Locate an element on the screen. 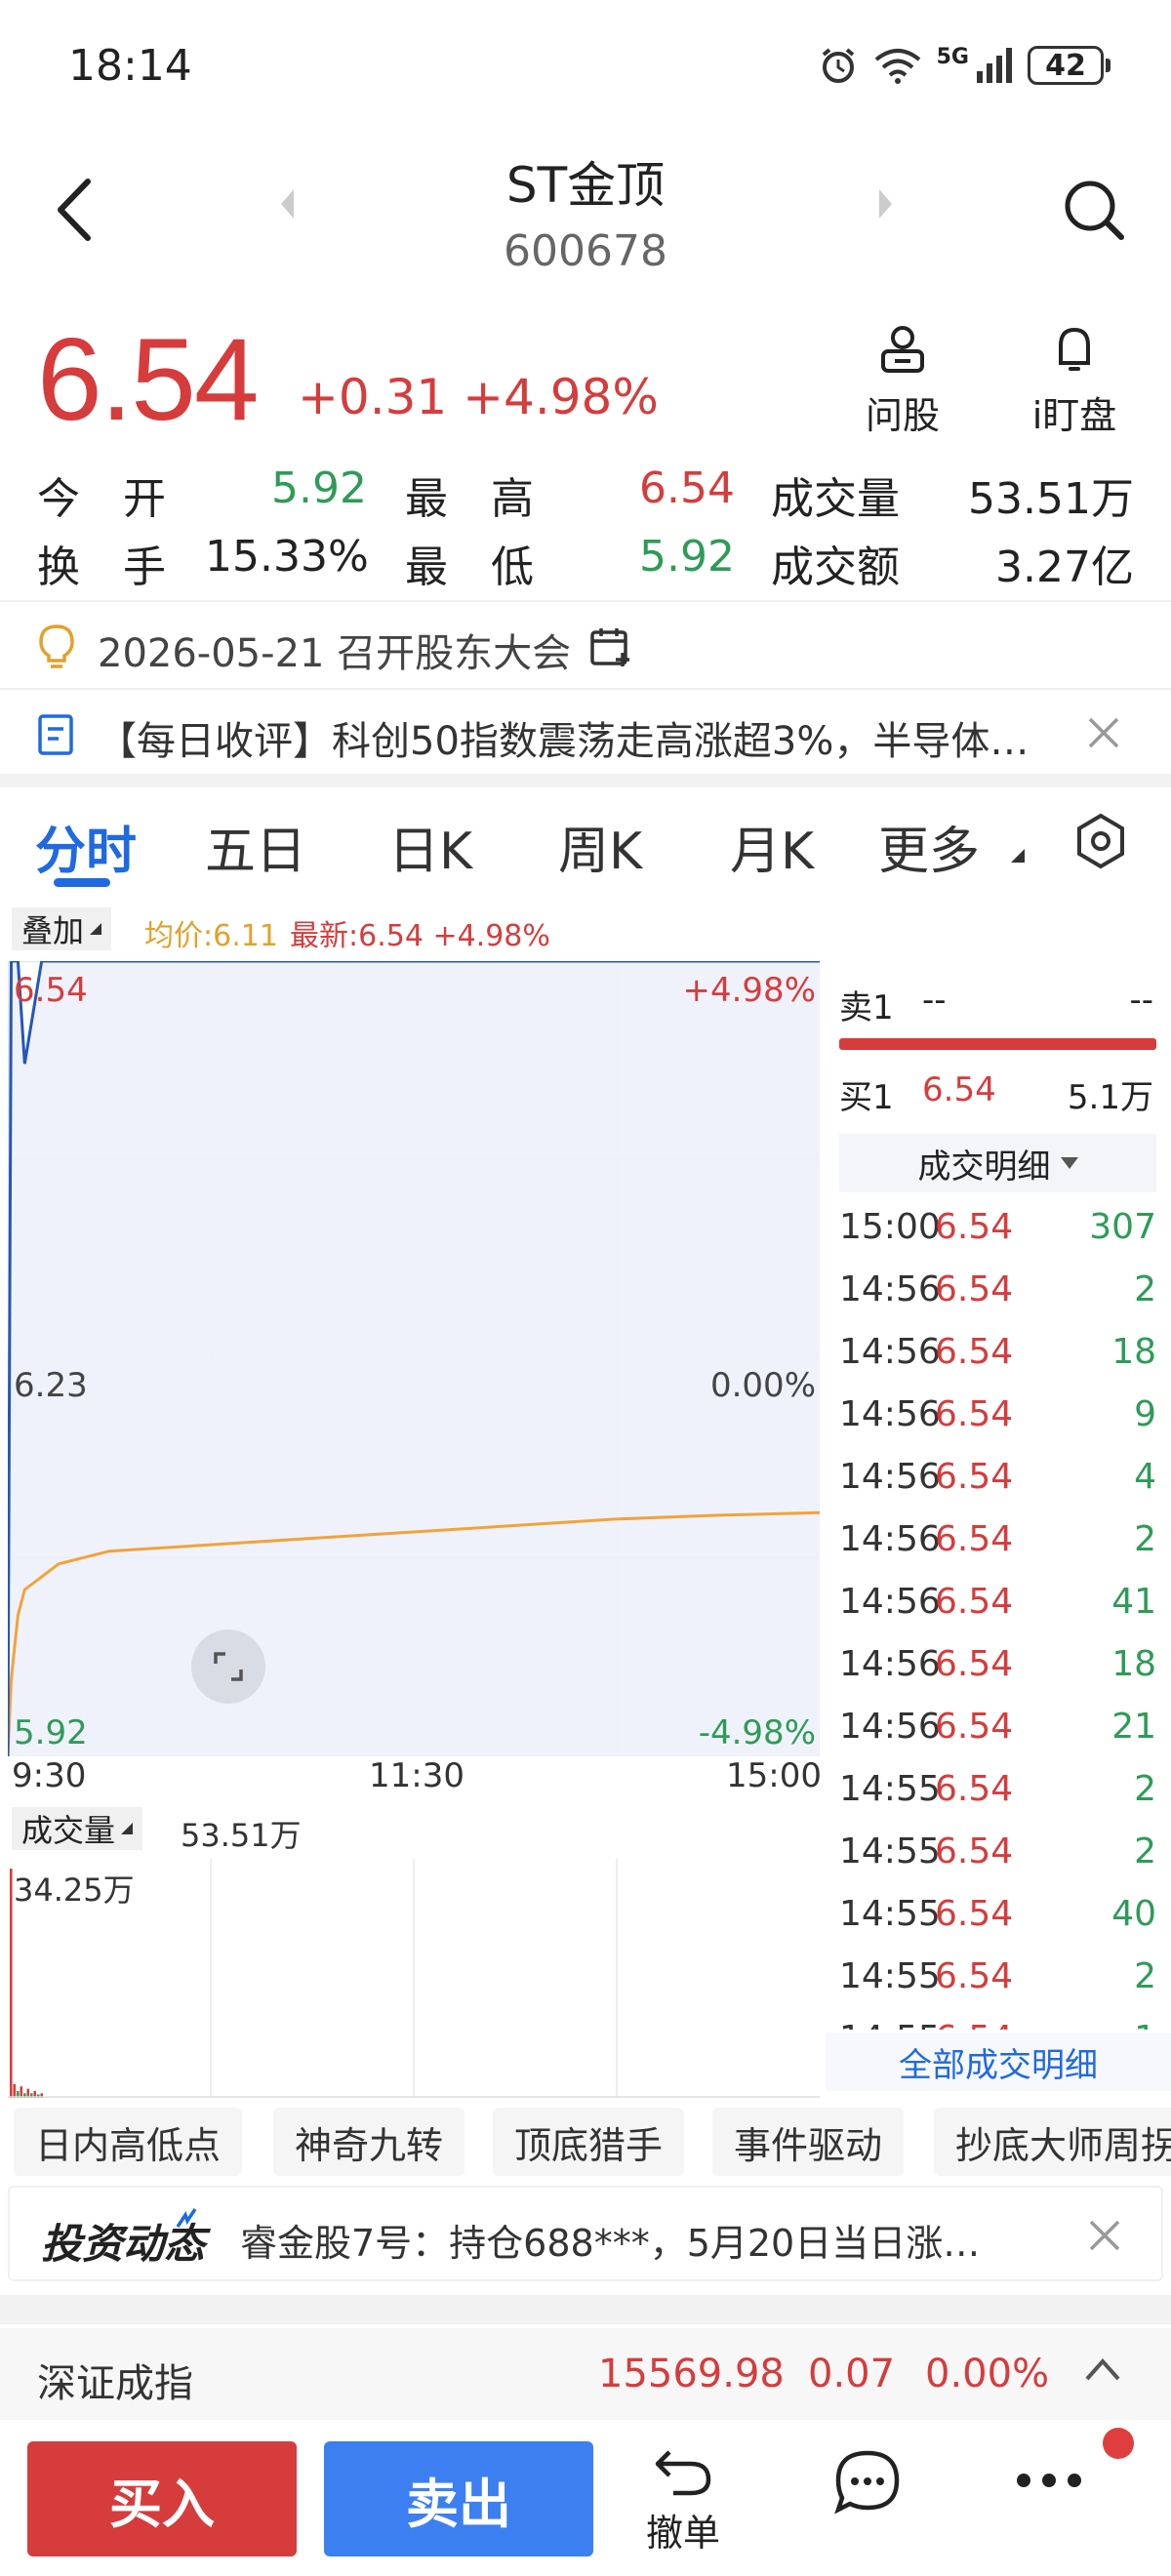  trade-detail-dropdown: 成交明细 is located at coordinates (997, 1163).